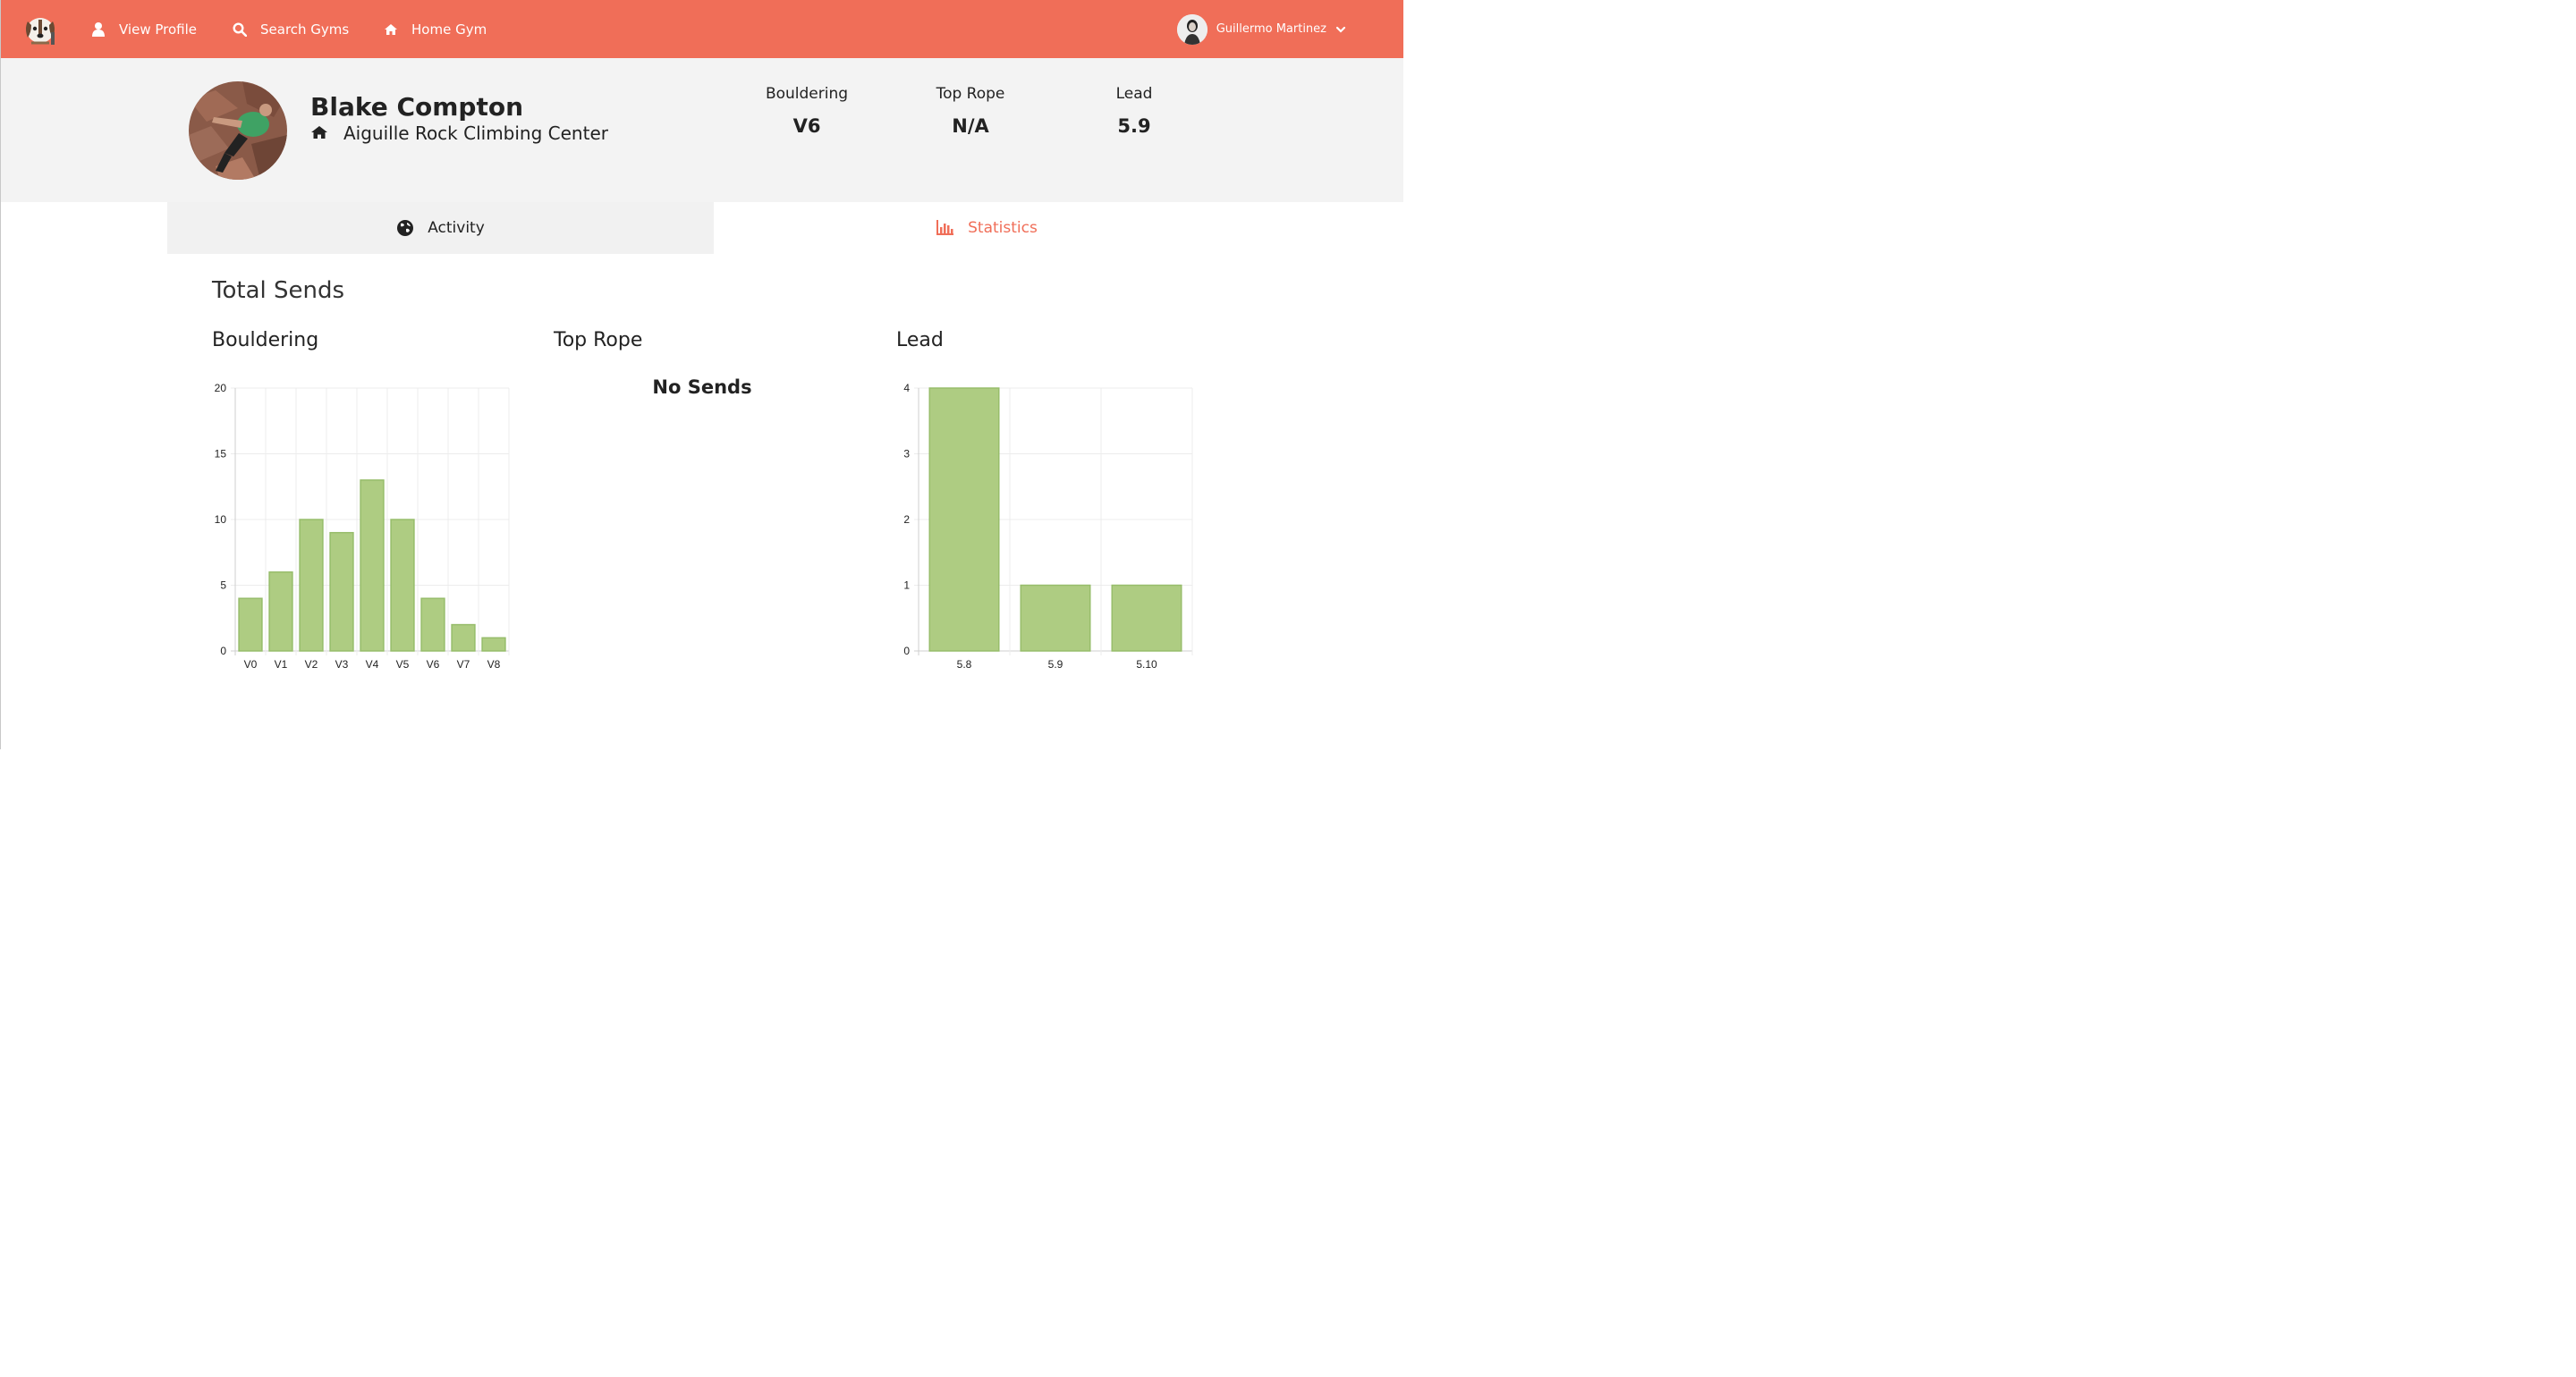 The image size is (2576, 1377). I want to click on tab-statistics-label: Statistics, so click(1003, 228).